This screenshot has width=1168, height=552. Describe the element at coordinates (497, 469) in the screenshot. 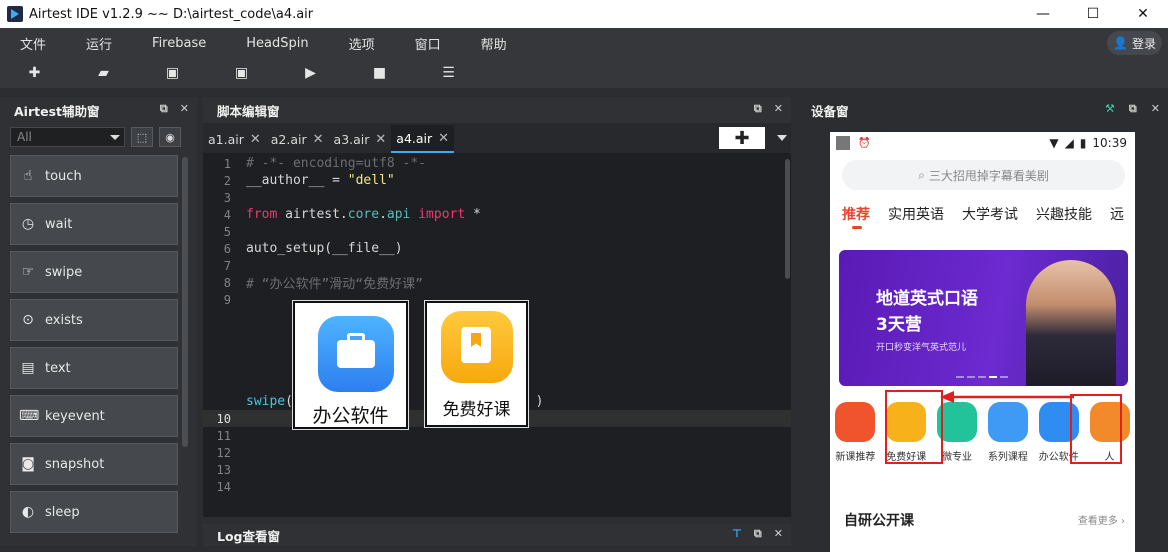

I see `code-line: 13` at that location.